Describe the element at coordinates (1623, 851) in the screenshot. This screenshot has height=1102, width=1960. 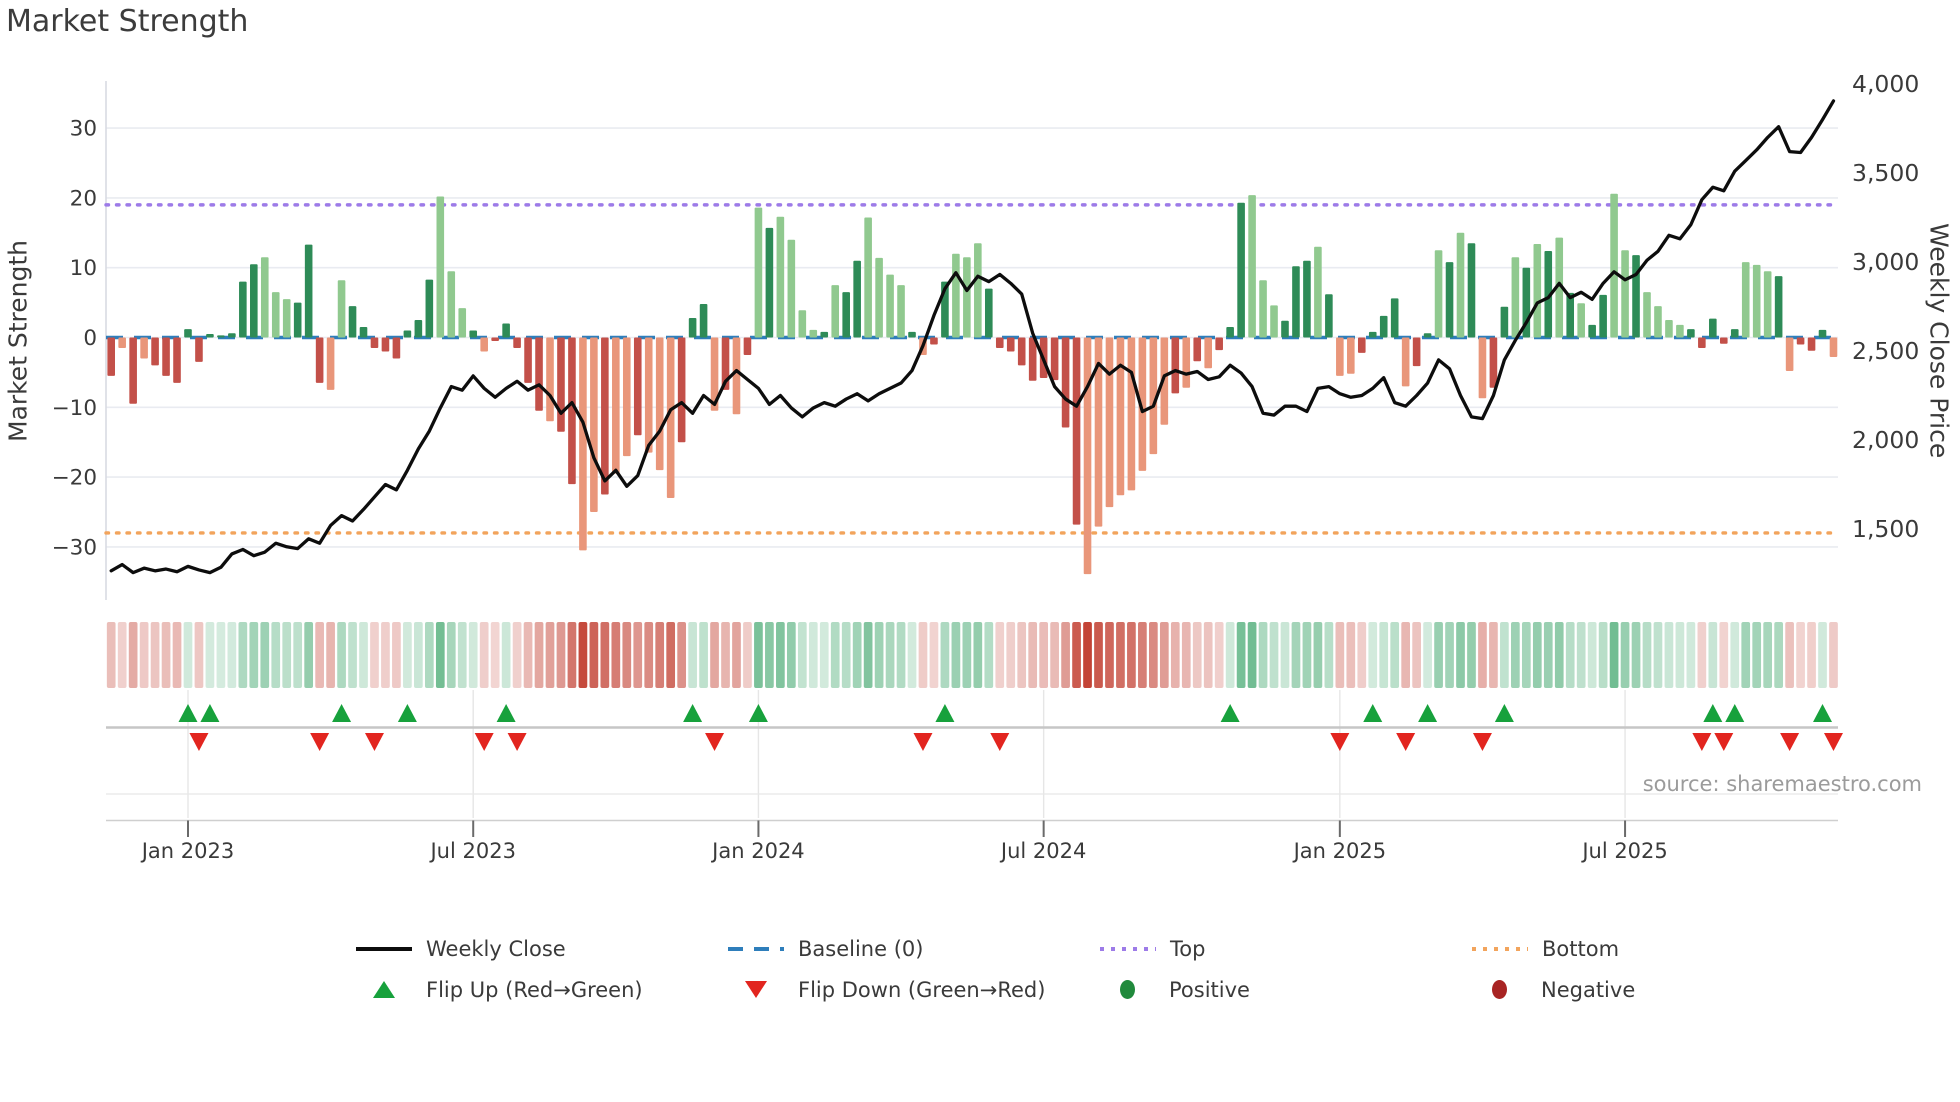
I see `x-tick-label: Jul 2025` at that location.